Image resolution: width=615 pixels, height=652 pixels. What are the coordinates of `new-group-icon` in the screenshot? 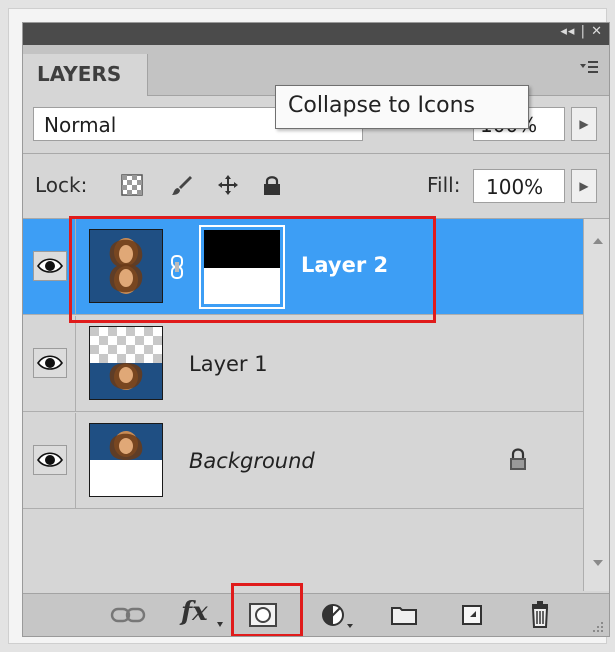 It's located at (404, 615).